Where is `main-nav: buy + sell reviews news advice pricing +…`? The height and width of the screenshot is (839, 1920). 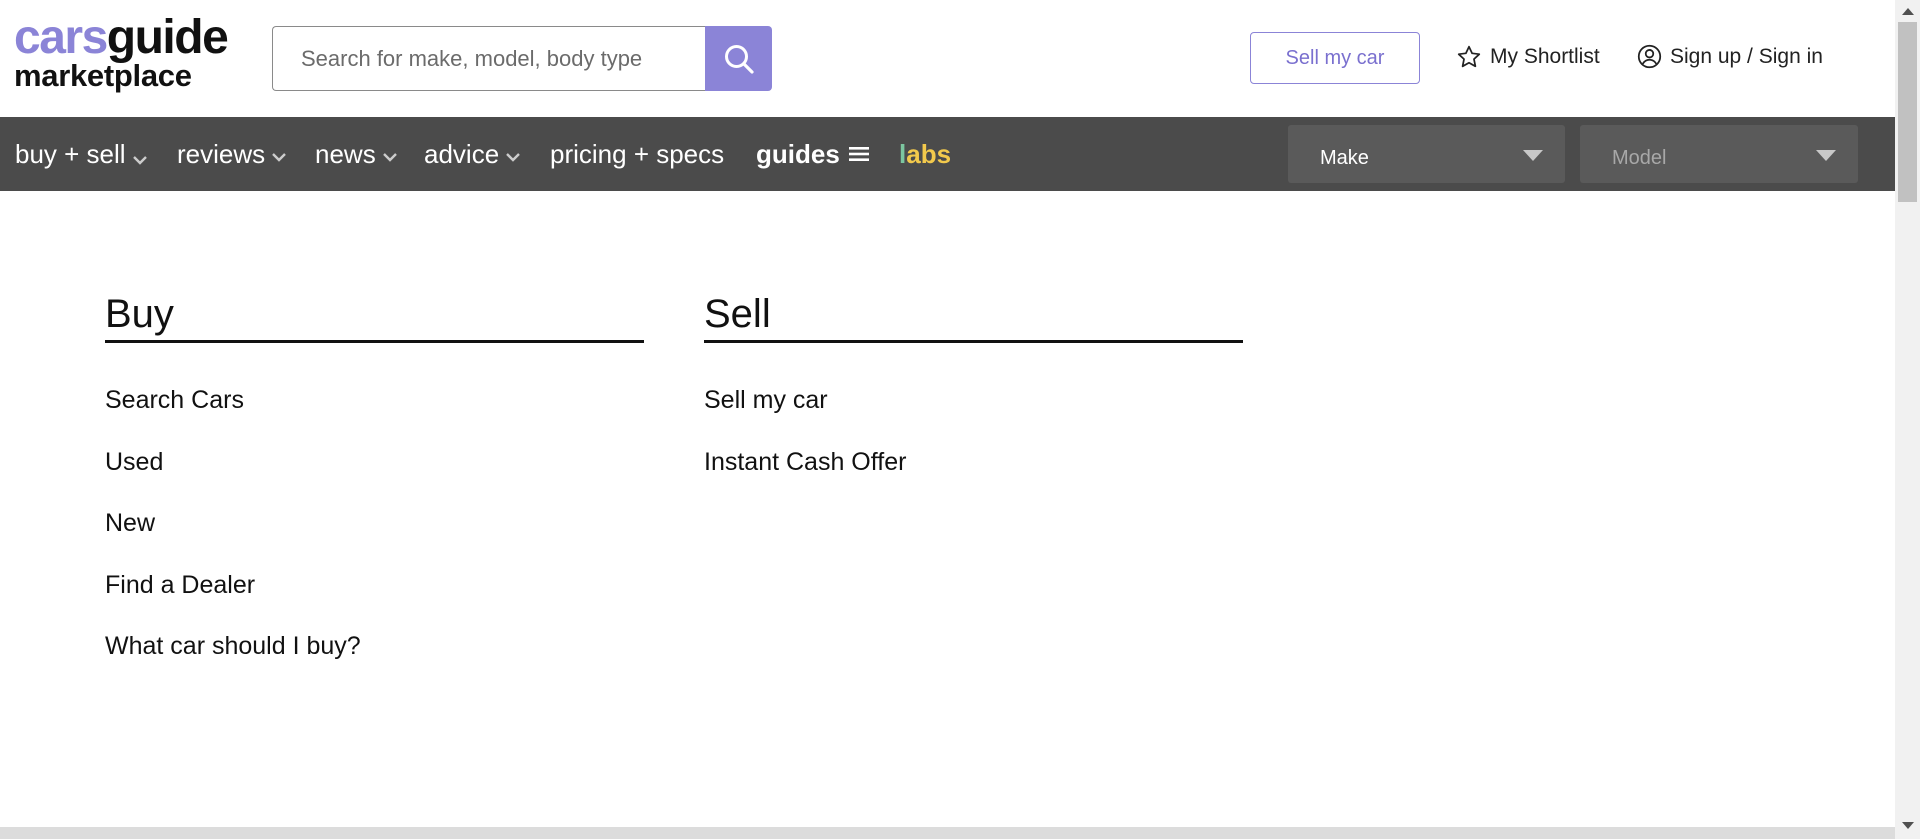
main-nav: buy + sell reviews news advice pricing +… is located at coordinates (947, 154).